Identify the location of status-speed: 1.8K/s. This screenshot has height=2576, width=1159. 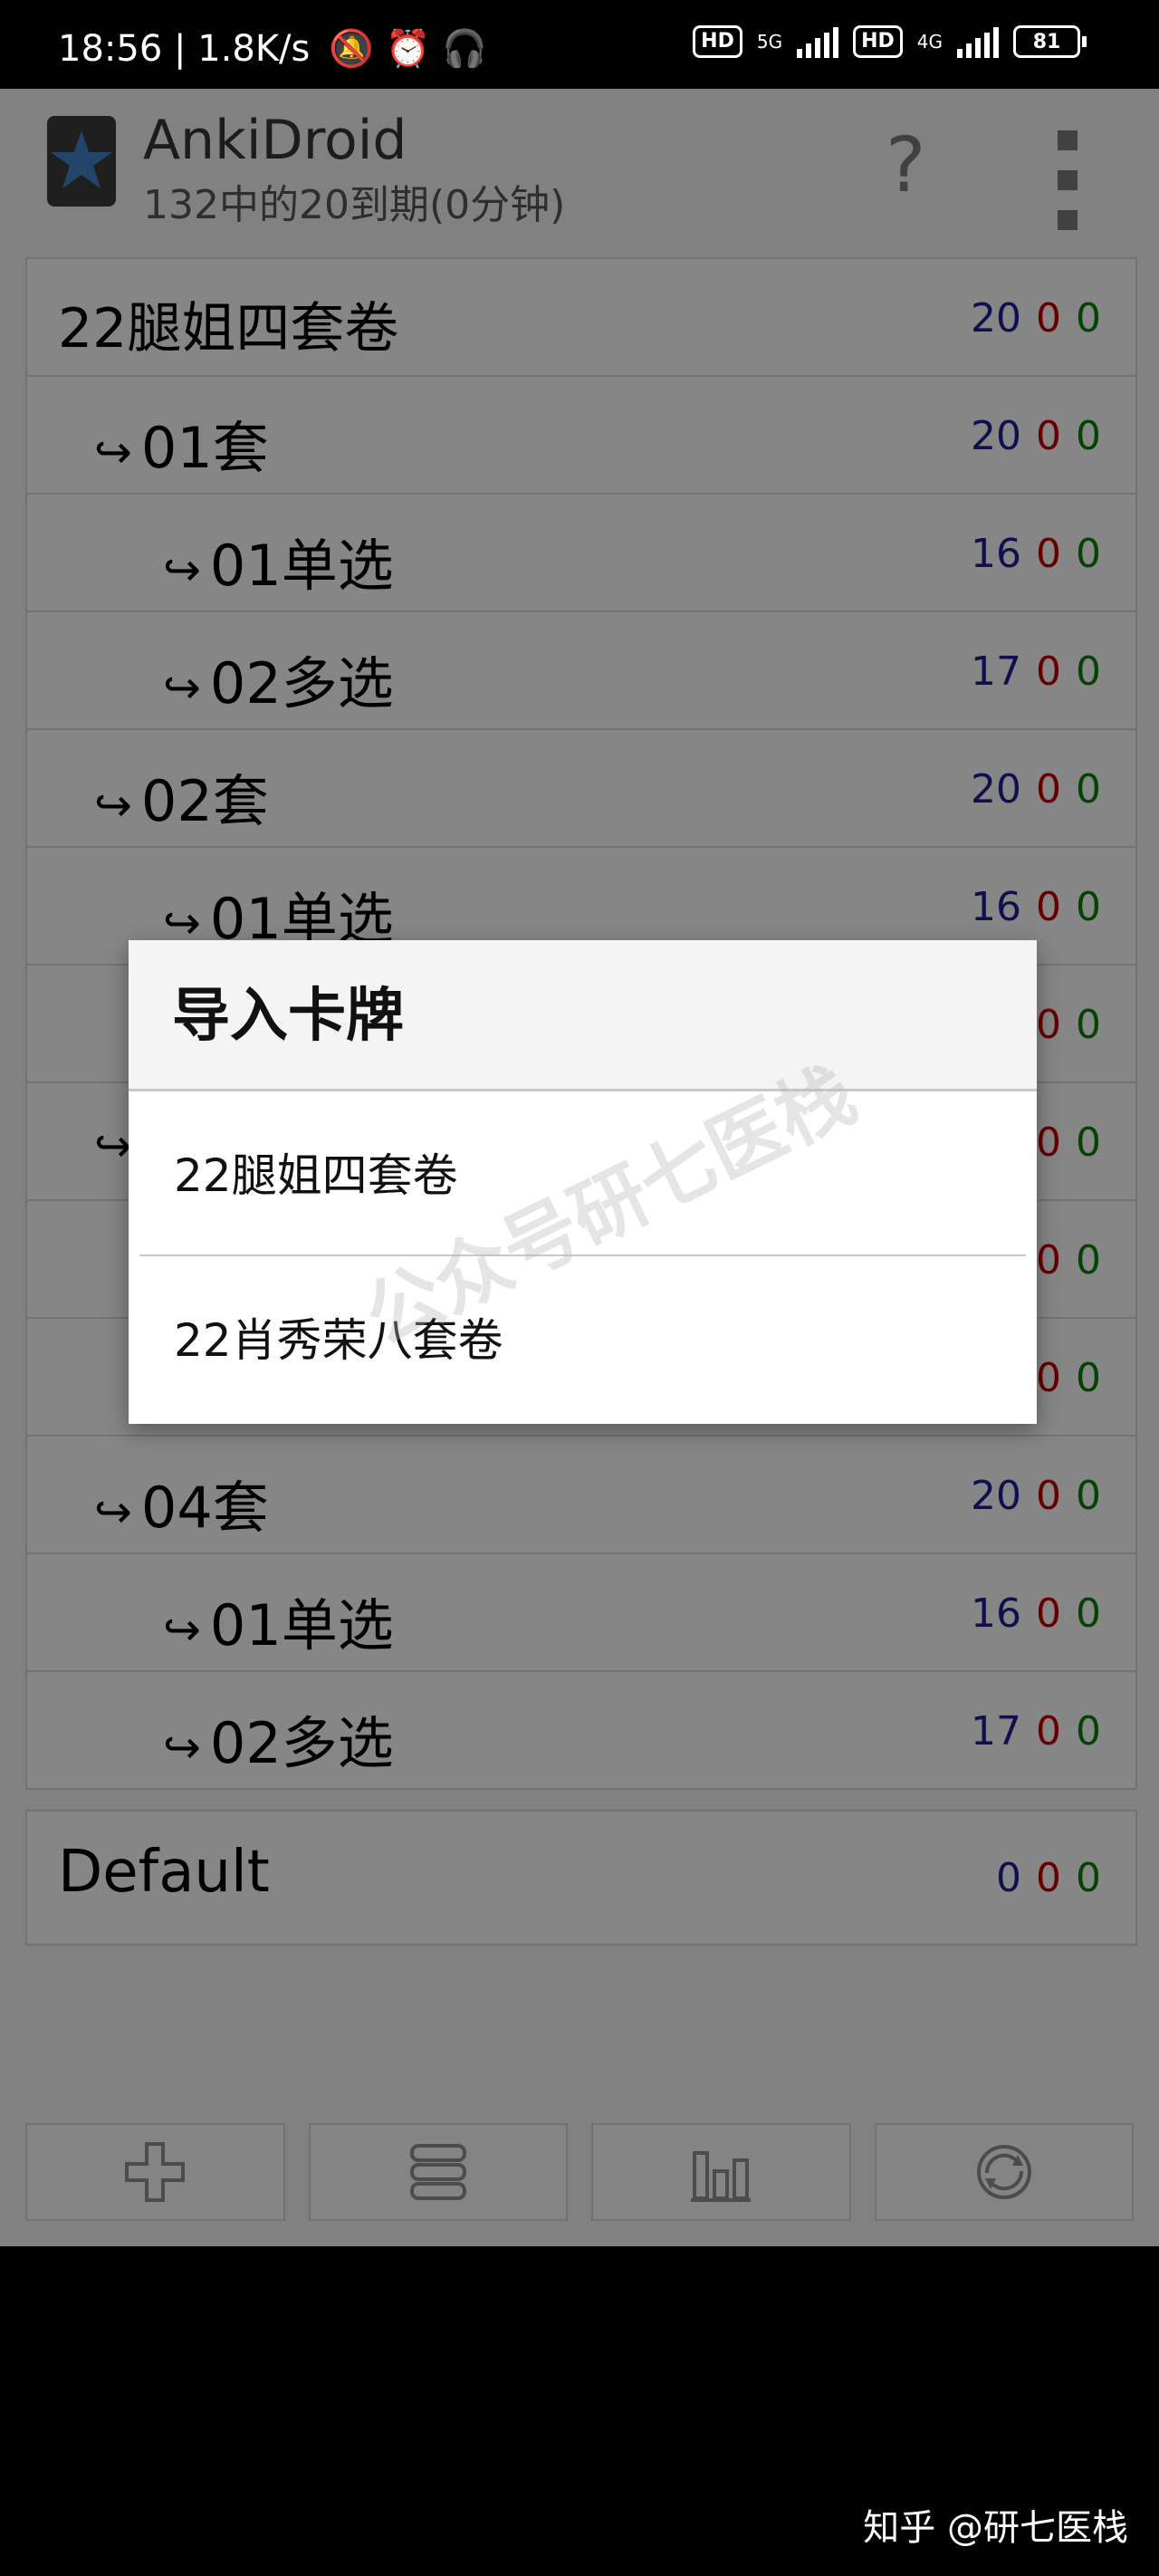
(254, 49).